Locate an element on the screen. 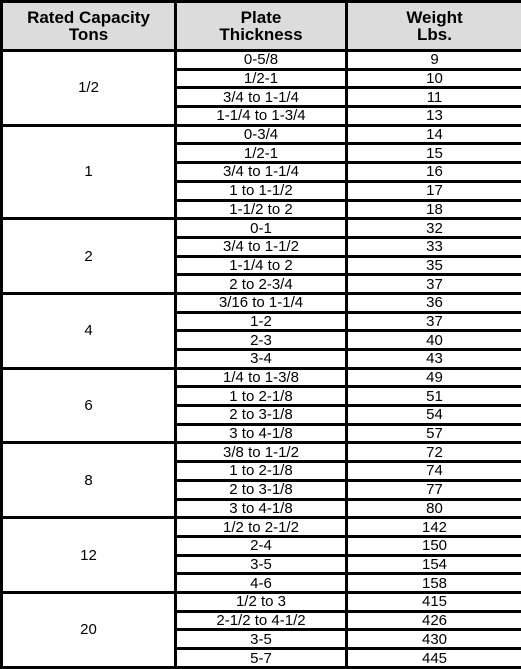  capacity-cell: 6 is located at coordinates (88, 405).